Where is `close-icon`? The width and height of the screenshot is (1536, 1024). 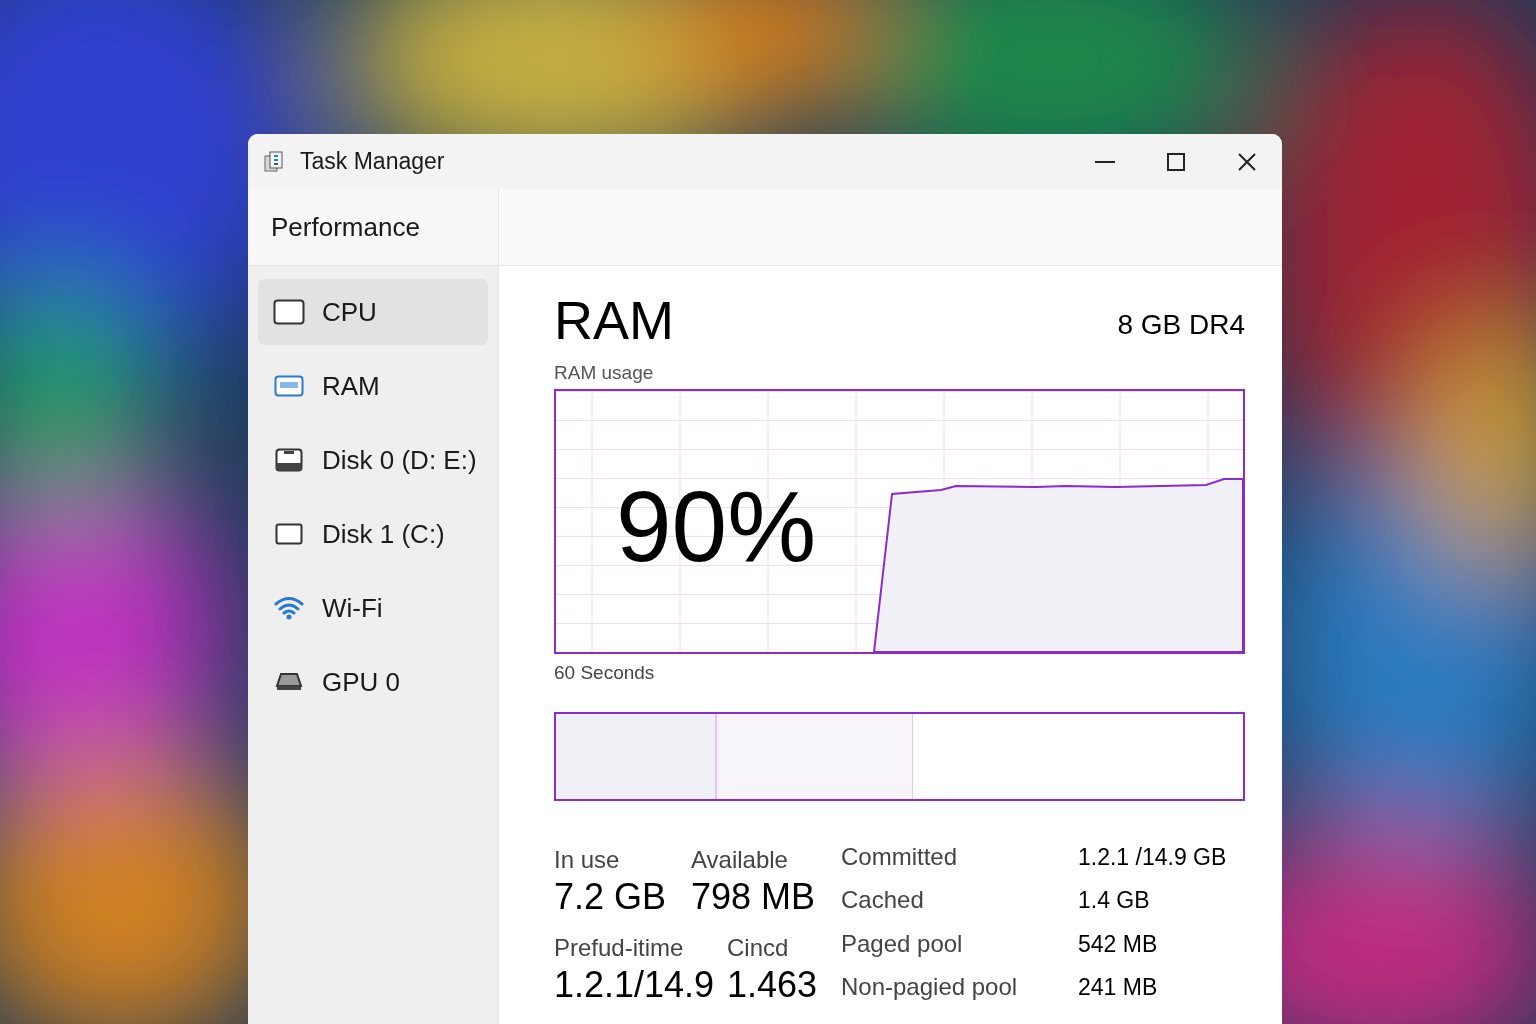 close-icon is located at coordinates (1246, 161).